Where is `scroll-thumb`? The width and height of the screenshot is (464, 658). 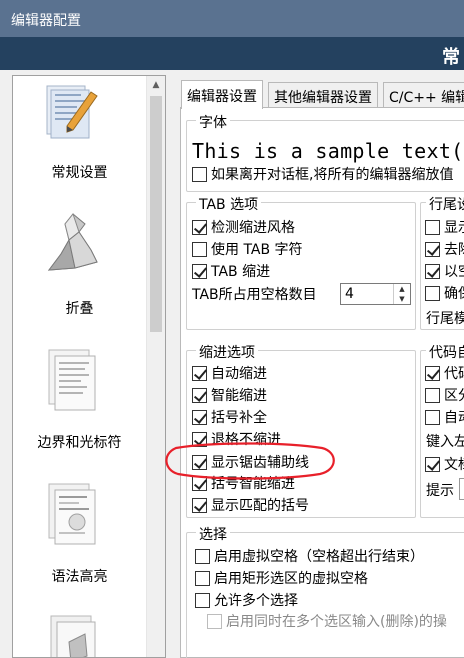
scroll-thumb is located at coordinates (156, 214).